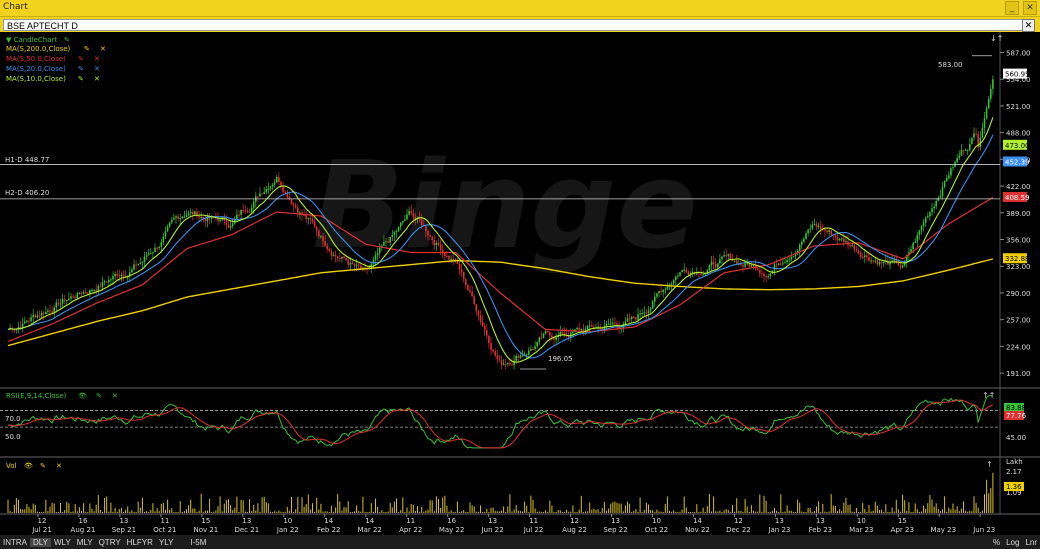 The width and height of the screenshot is (1040, 549). Describe the element at coordinates (166, 542) in the screenshot. I see `tab-yly: YLY` at that location.